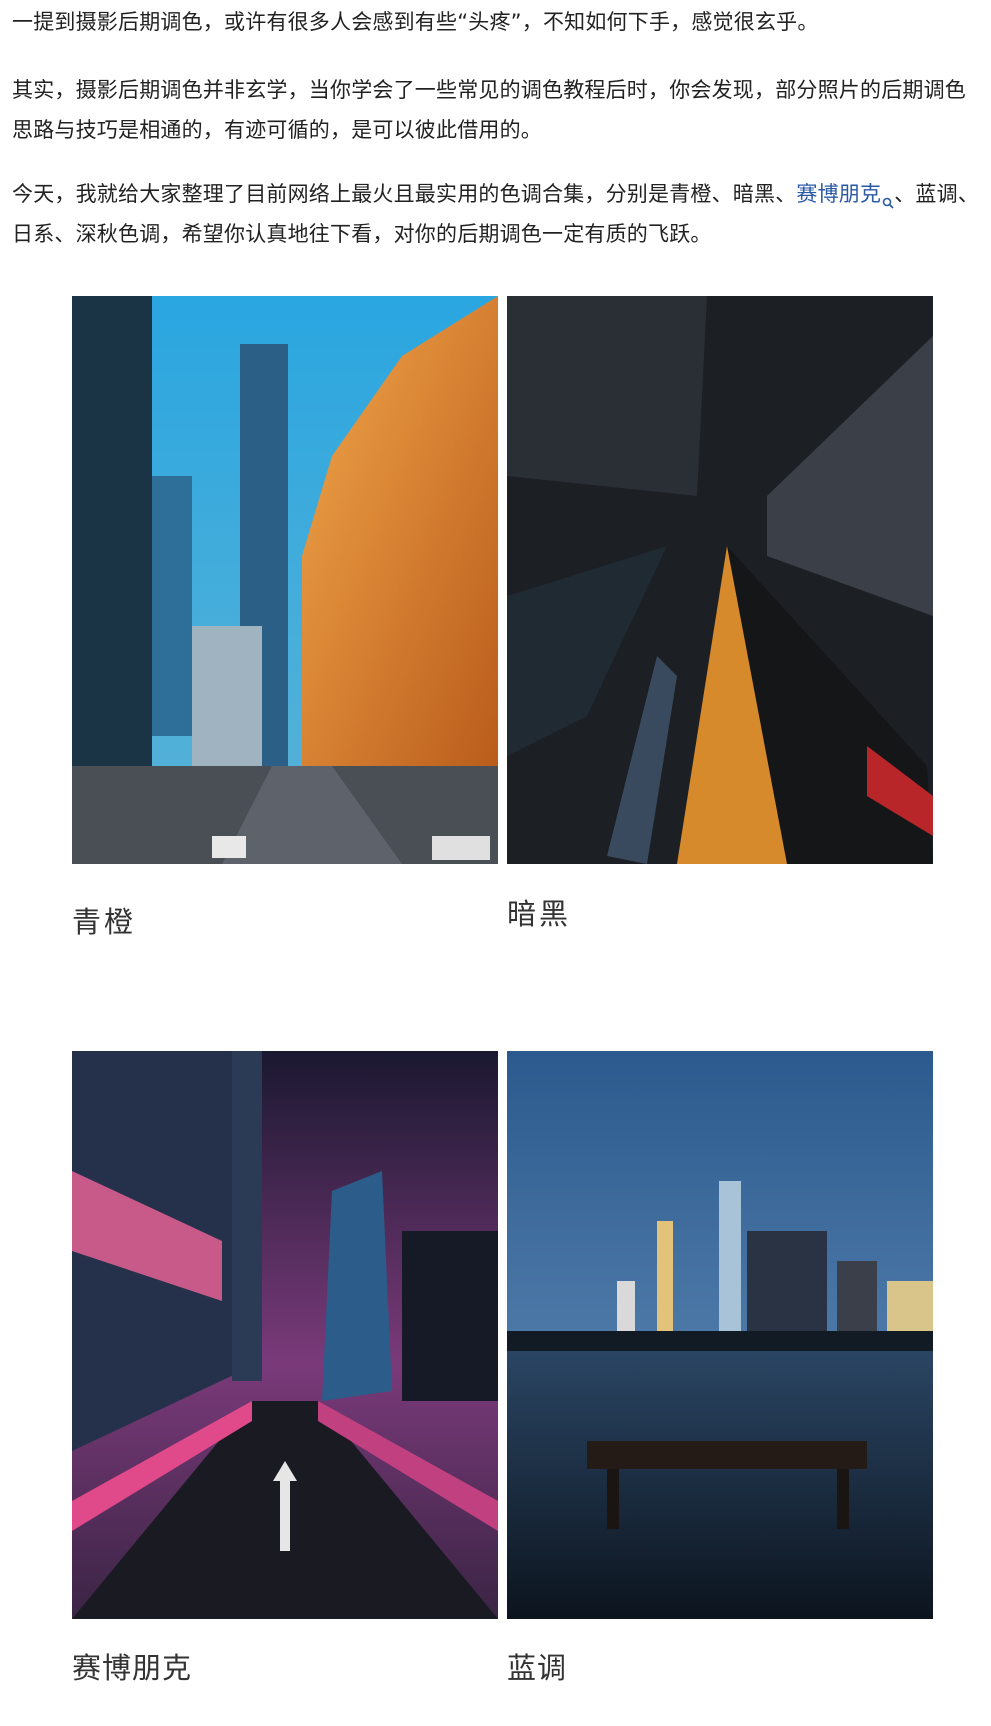  What do you see at coordinates (720, 1335) in the screenshot?
I see `blue-hour-skyline-photo` at bounding box center [720, 1335].